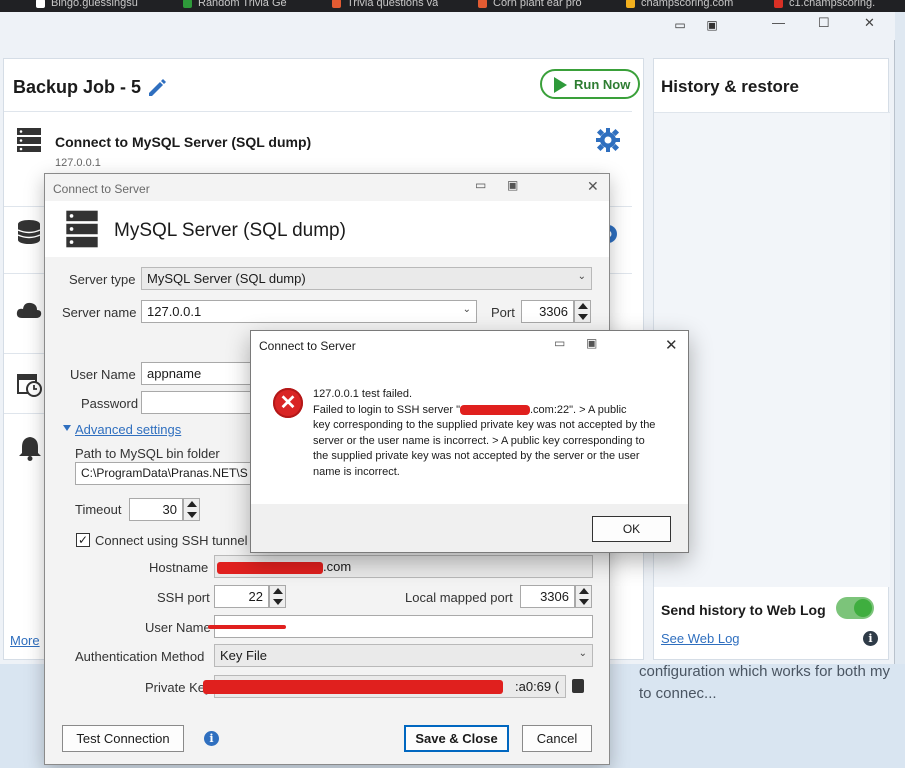 This screenshot has width=905, height=768. What do you see at coordinates (171, 540) in the screenshot?
I see `ssh-tunnel-label: Connect using SSH tunnel` at bounding box center [171, 540].